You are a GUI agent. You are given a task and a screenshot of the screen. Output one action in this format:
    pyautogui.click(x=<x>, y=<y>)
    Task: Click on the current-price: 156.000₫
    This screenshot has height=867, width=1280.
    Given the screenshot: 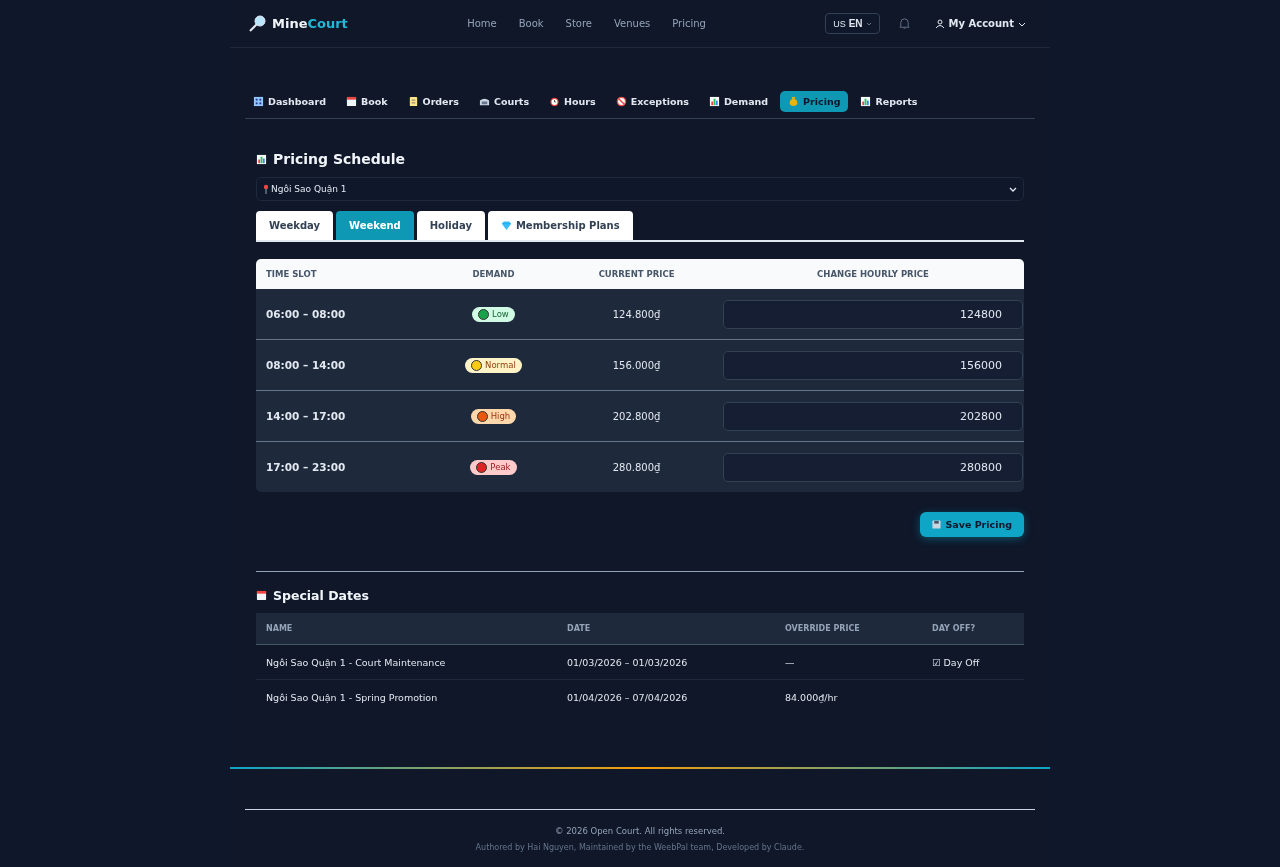 What is the action you would take?
    pyautogui.click(x=636, y=365)
    